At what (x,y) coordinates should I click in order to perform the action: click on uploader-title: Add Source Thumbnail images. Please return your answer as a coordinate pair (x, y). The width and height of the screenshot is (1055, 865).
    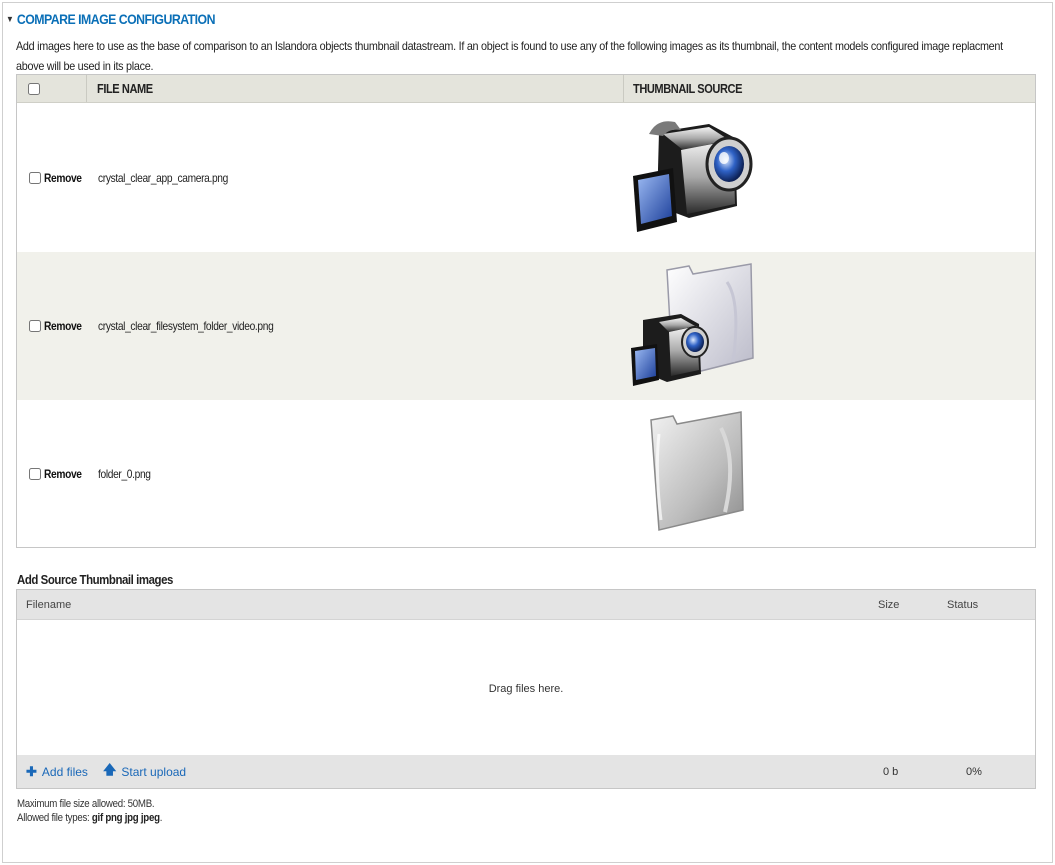
    Looking at the image, I should click on (95, 579).